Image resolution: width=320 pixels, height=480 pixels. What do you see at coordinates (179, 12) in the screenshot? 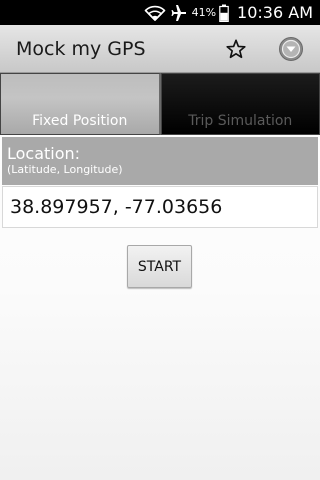
I see `airplane-mode-icon` at bounding box center [179, 12].